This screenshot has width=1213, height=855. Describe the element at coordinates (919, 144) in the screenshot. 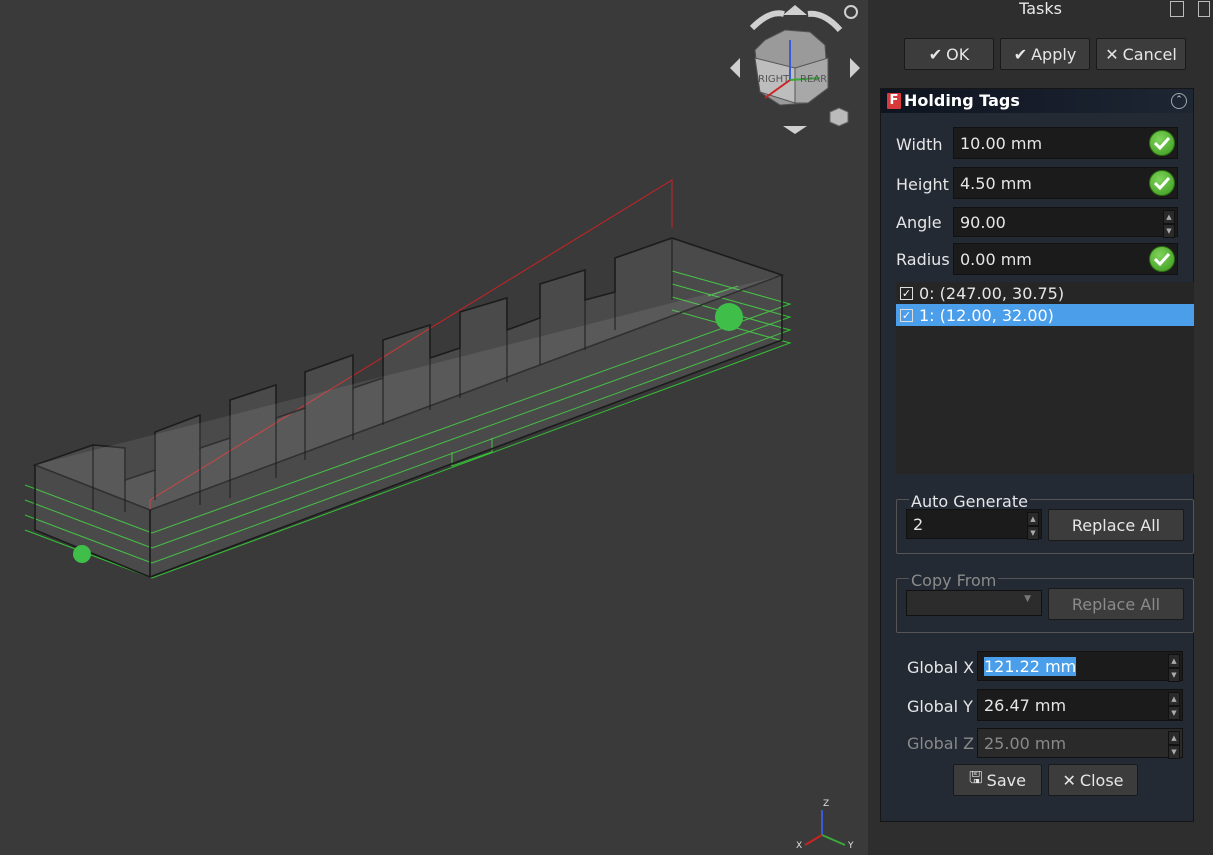

I see `width-label: Width` at that location.